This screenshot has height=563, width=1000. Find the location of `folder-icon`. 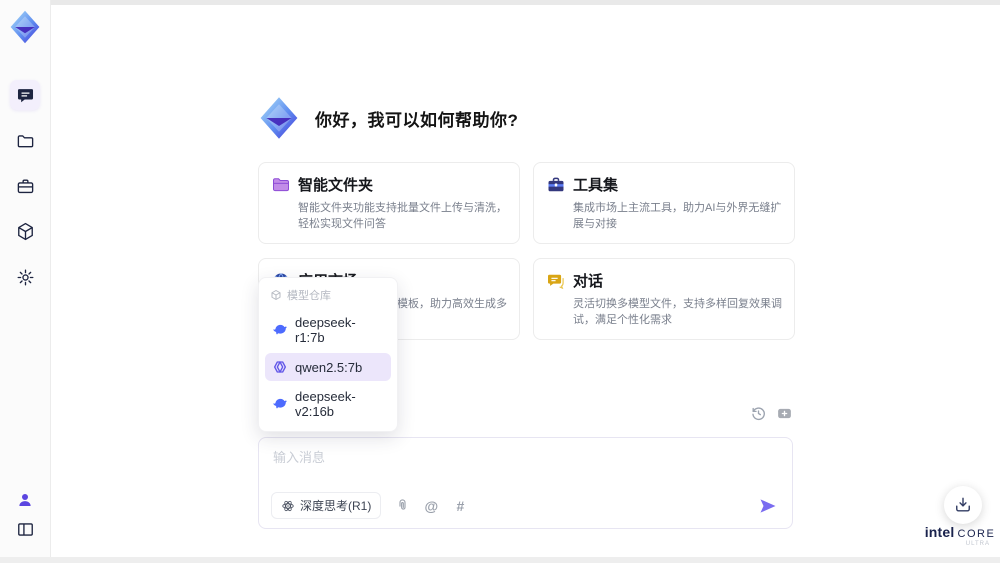

folder-icon is located at coordinates (25, 140).